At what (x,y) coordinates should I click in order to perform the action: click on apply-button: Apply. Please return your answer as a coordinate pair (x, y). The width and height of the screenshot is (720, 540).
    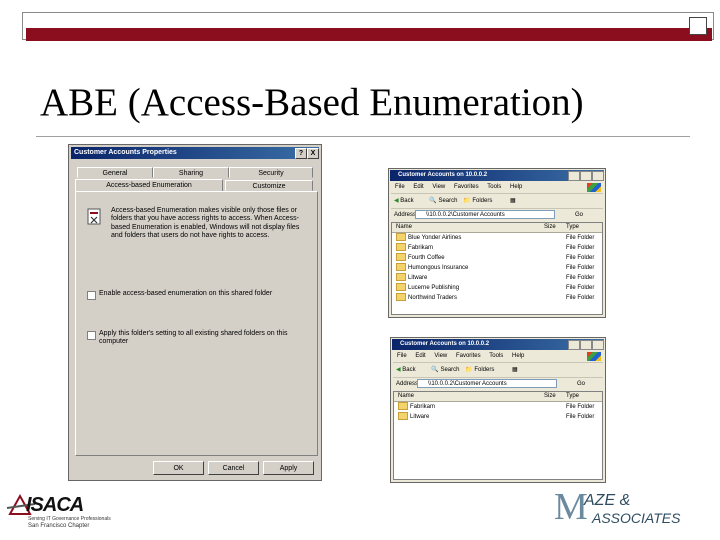
    Looking at the image, I should click on (288, 468).